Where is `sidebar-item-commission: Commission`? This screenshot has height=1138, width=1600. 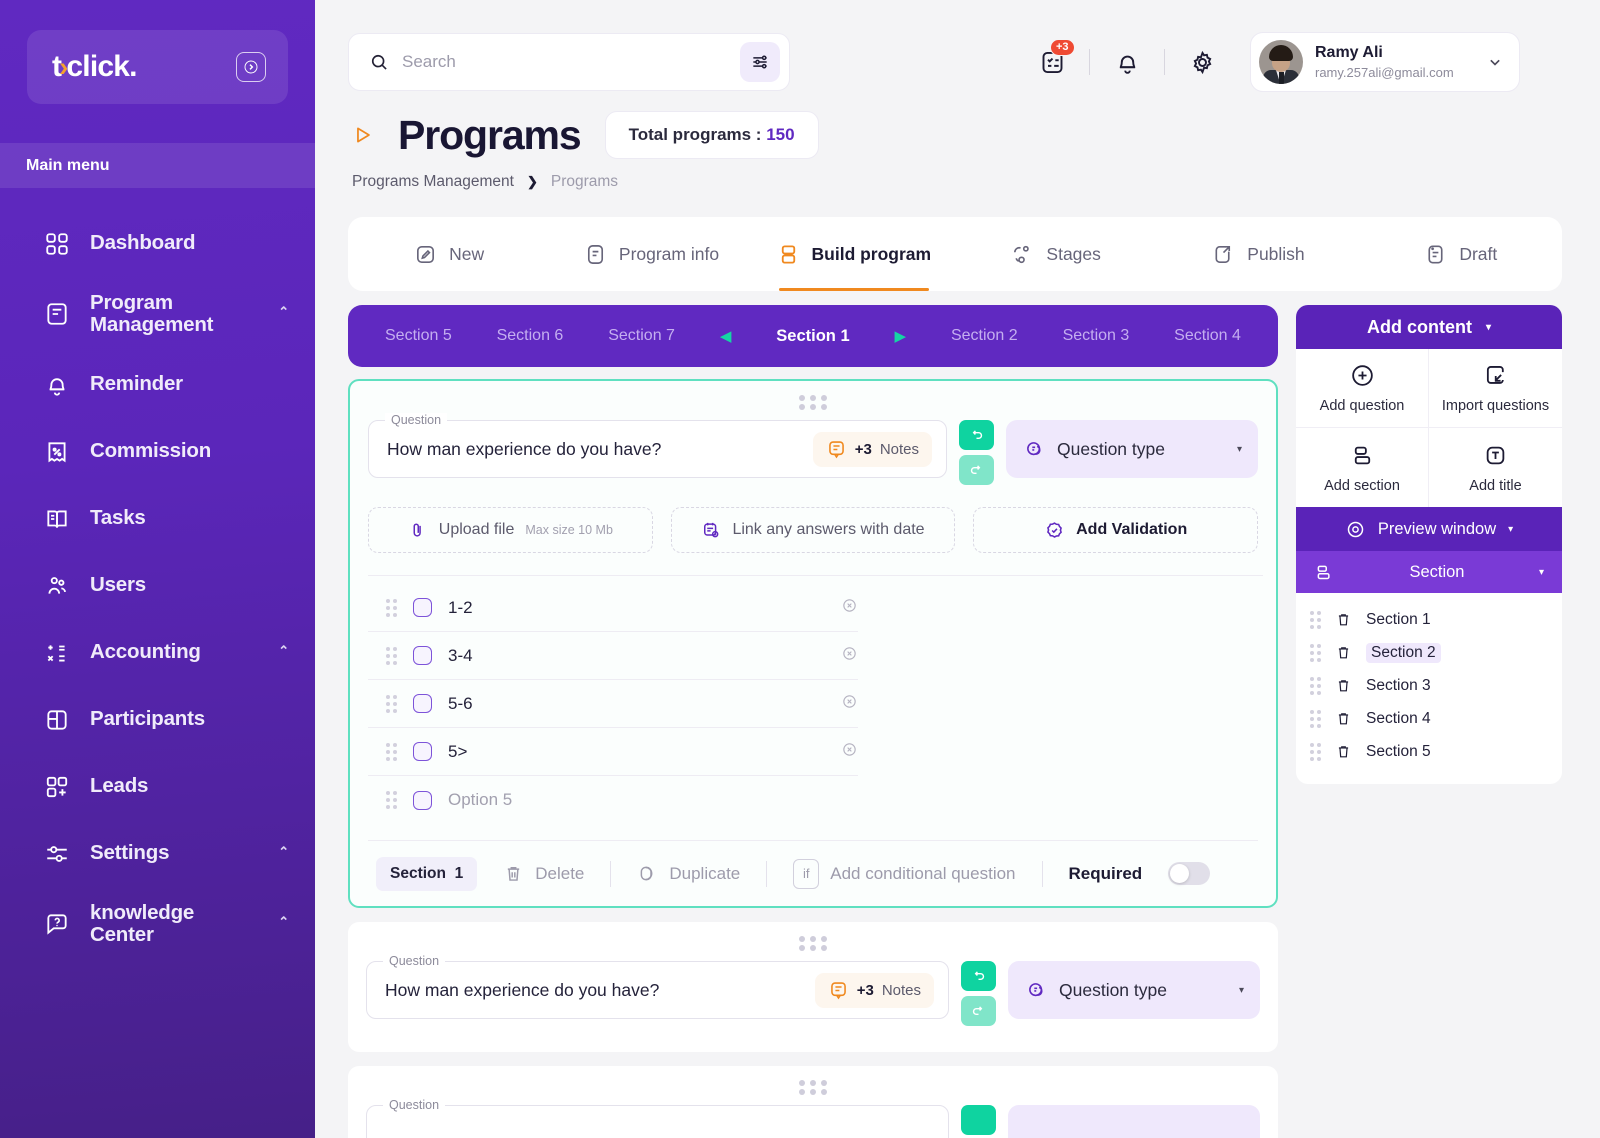 sidebar-item-commission: Commission is located at coordinates (157, 451).